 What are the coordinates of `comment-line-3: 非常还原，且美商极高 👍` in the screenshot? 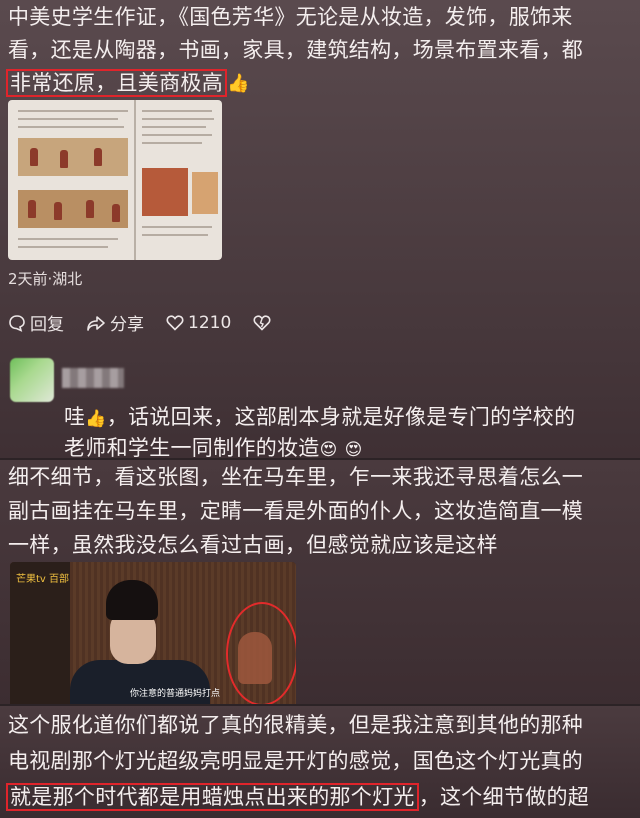 It's located at (127, 83).